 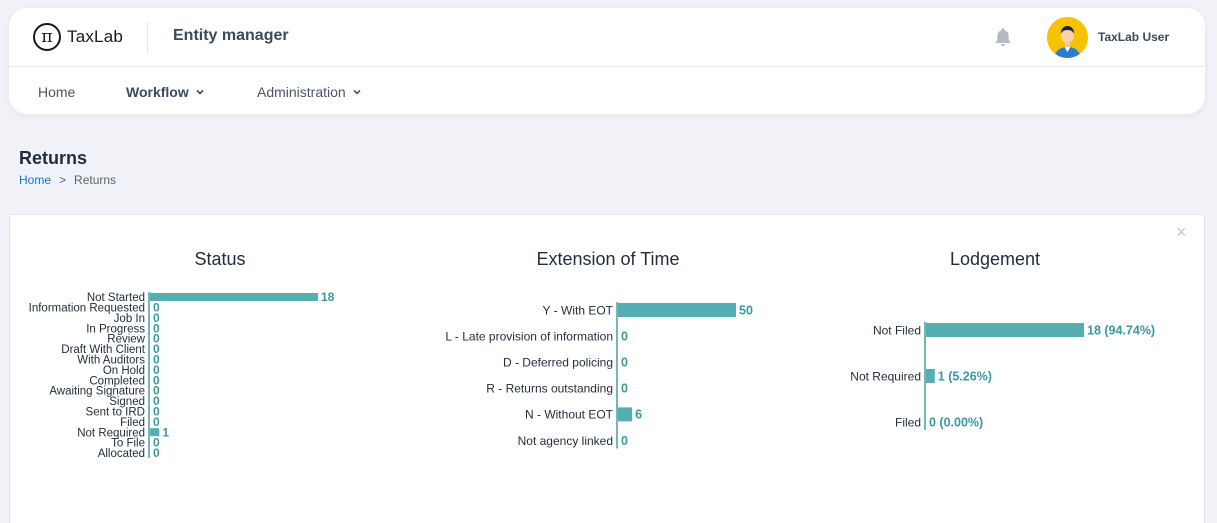 I want to click on nav-item-workflow: Workflow, so click(x=165, y=92).